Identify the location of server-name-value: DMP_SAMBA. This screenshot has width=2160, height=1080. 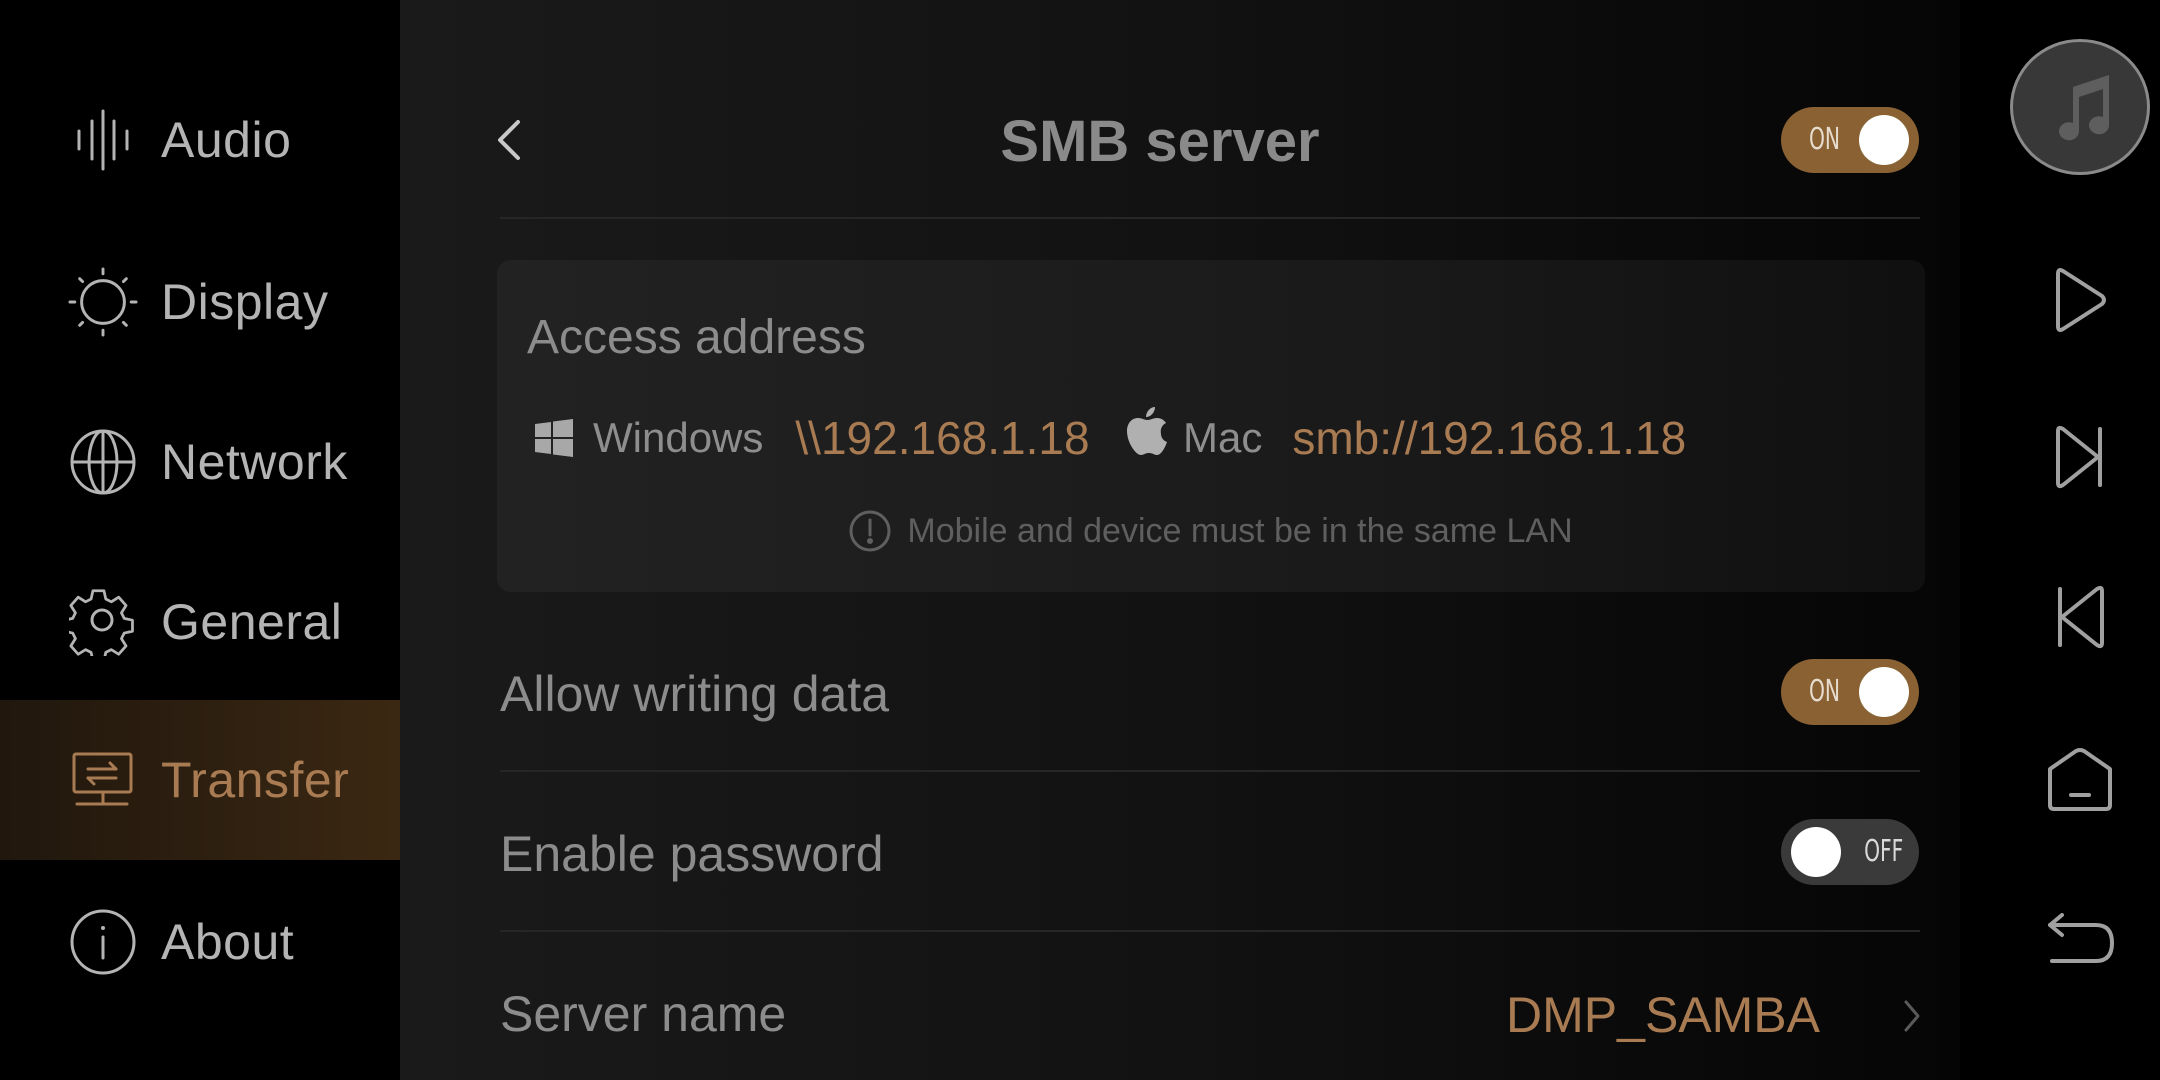
(1663, 1015).